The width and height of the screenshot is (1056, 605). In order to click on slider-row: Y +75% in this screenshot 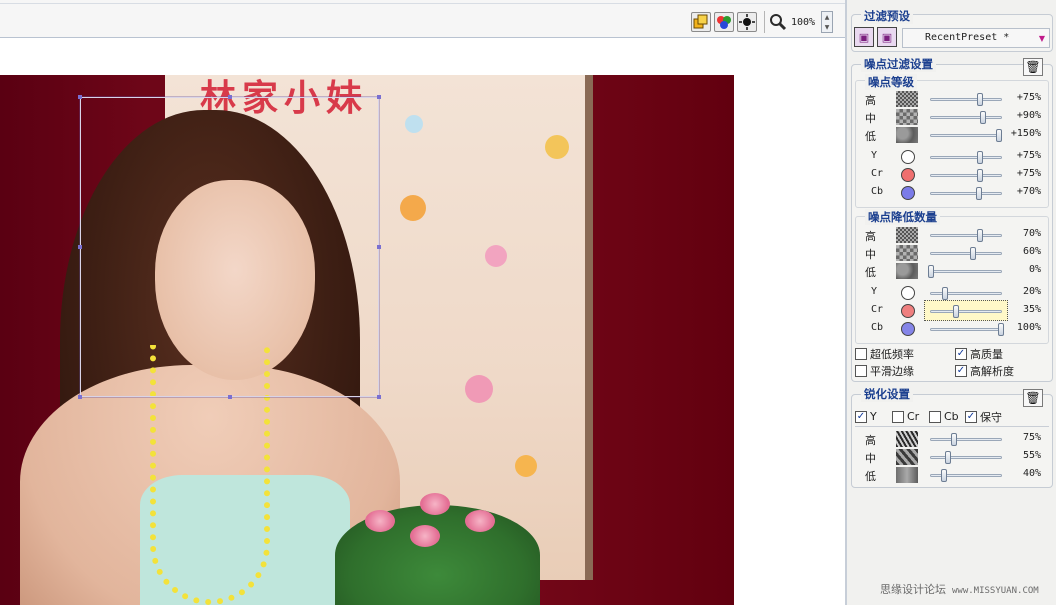, I will do `click(956, 157)`.